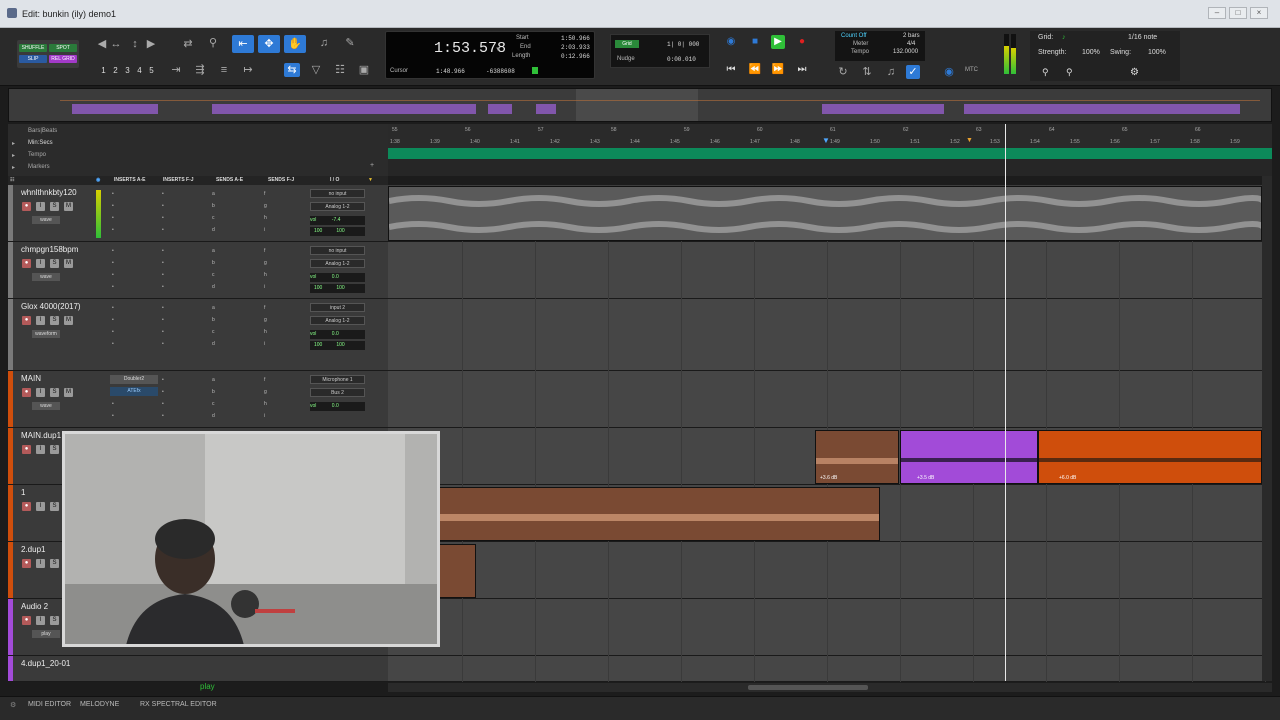 The height and width of the screenshot is (720, 1280). Describe the element at coordinates (1217, 13) in the screenshot. I see `minimize-button: –` at that location.